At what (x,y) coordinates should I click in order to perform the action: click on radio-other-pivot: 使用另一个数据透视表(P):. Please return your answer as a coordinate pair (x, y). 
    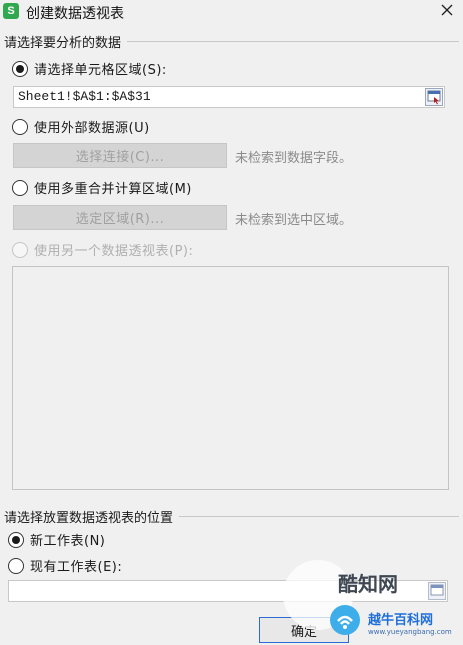
    Looking at the image, I should click on (102, 249).